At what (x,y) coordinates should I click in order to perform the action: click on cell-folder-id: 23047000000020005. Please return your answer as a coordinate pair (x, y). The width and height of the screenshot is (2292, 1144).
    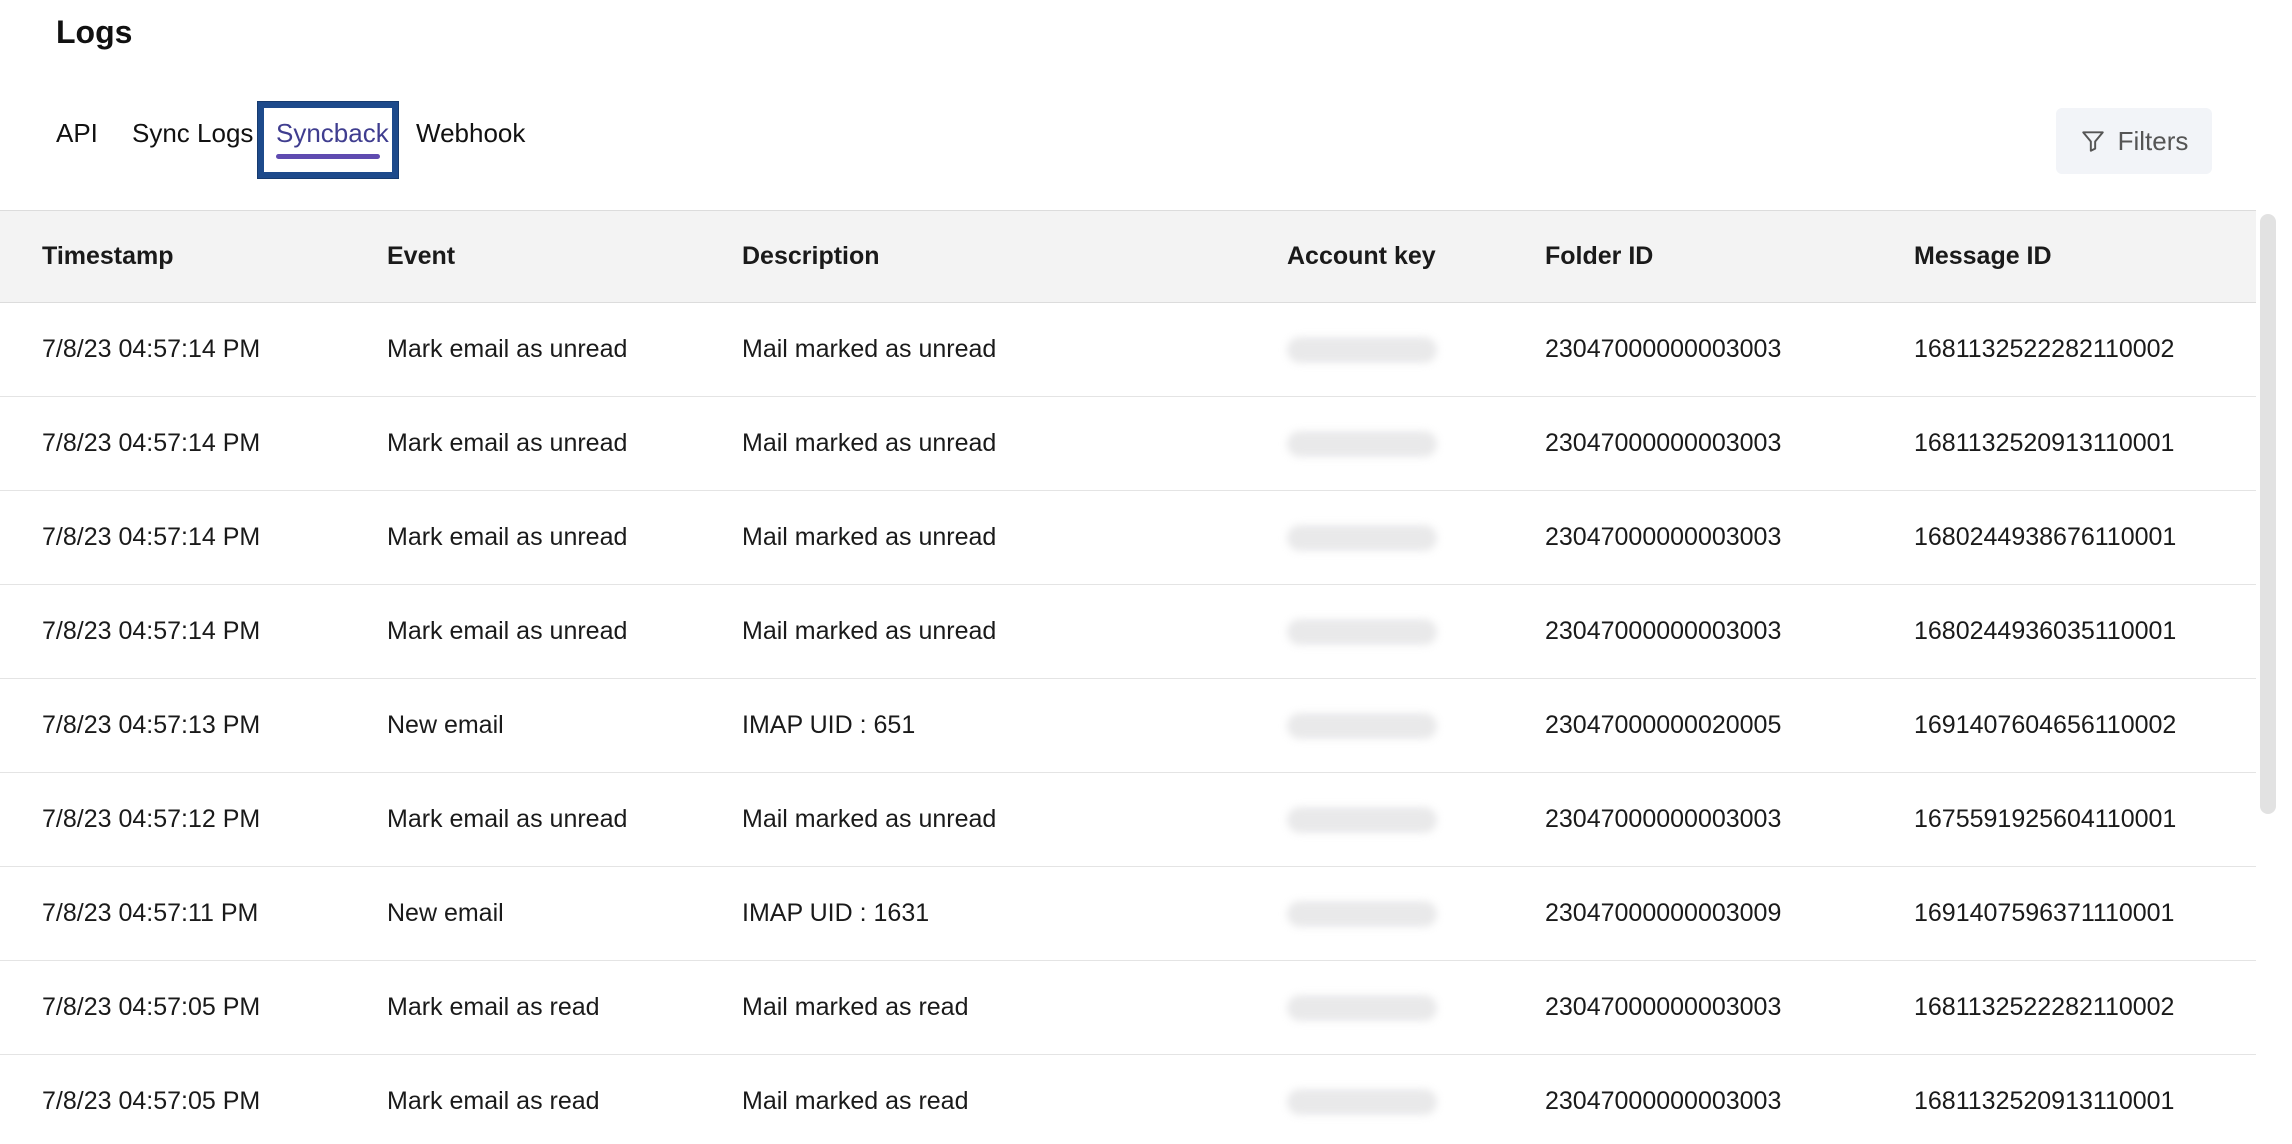
    Looking at the image, I should click on (1663, 725).